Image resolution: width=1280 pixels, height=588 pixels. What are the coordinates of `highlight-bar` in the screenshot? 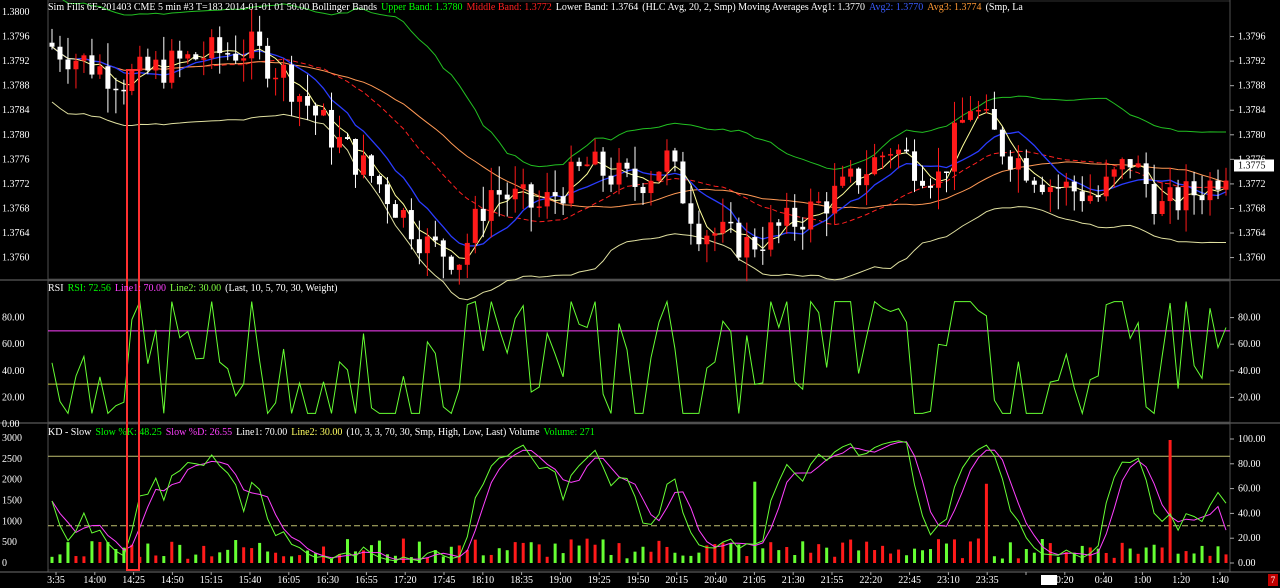 It's located at (133, 320).